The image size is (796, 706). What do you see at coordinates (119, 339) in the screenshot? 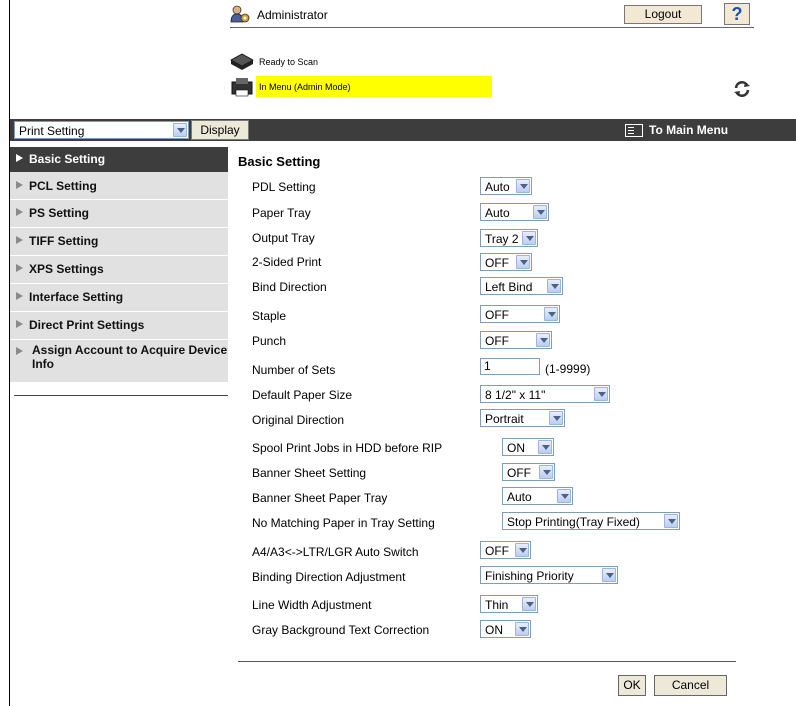
I see `sidebar-divider` at bounding box center [119, 339].